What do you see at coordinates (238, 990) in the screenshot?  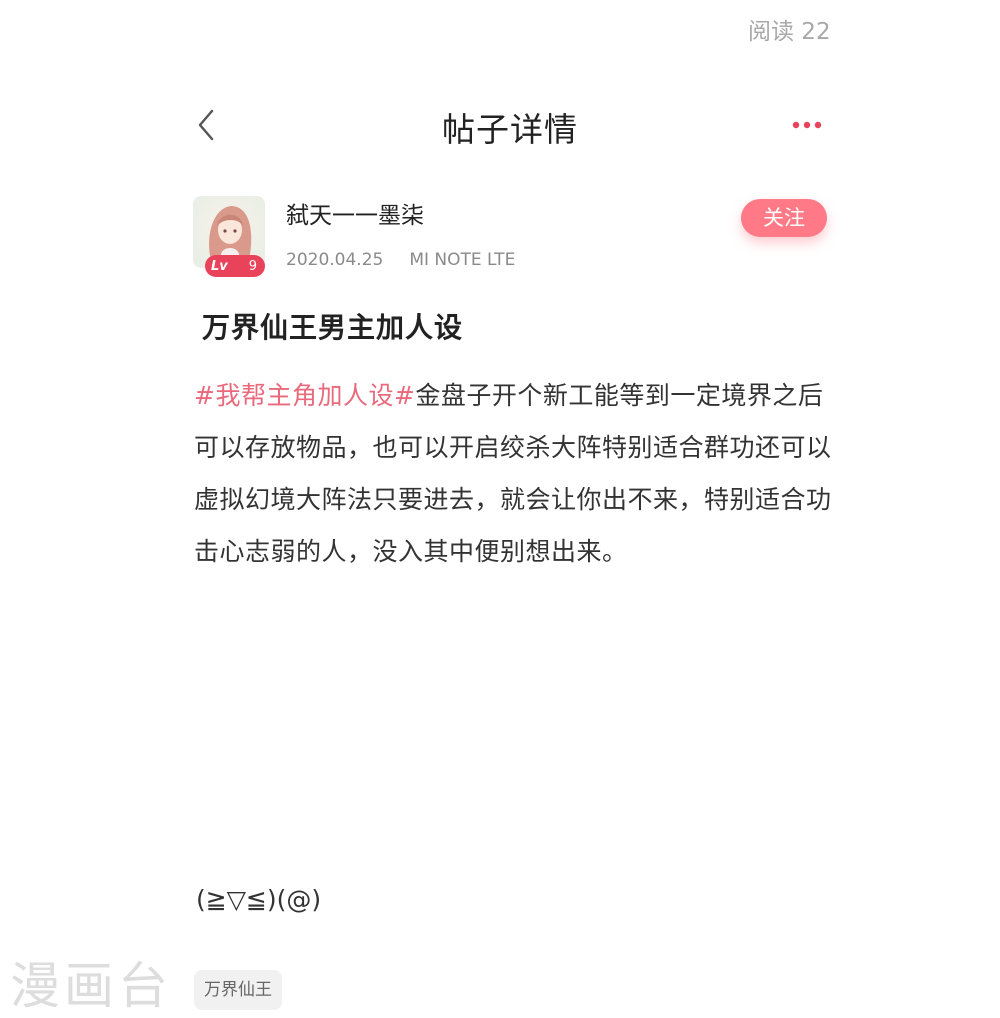 I see `category-tag: 万界仙王` at bounding box center [238, 990].